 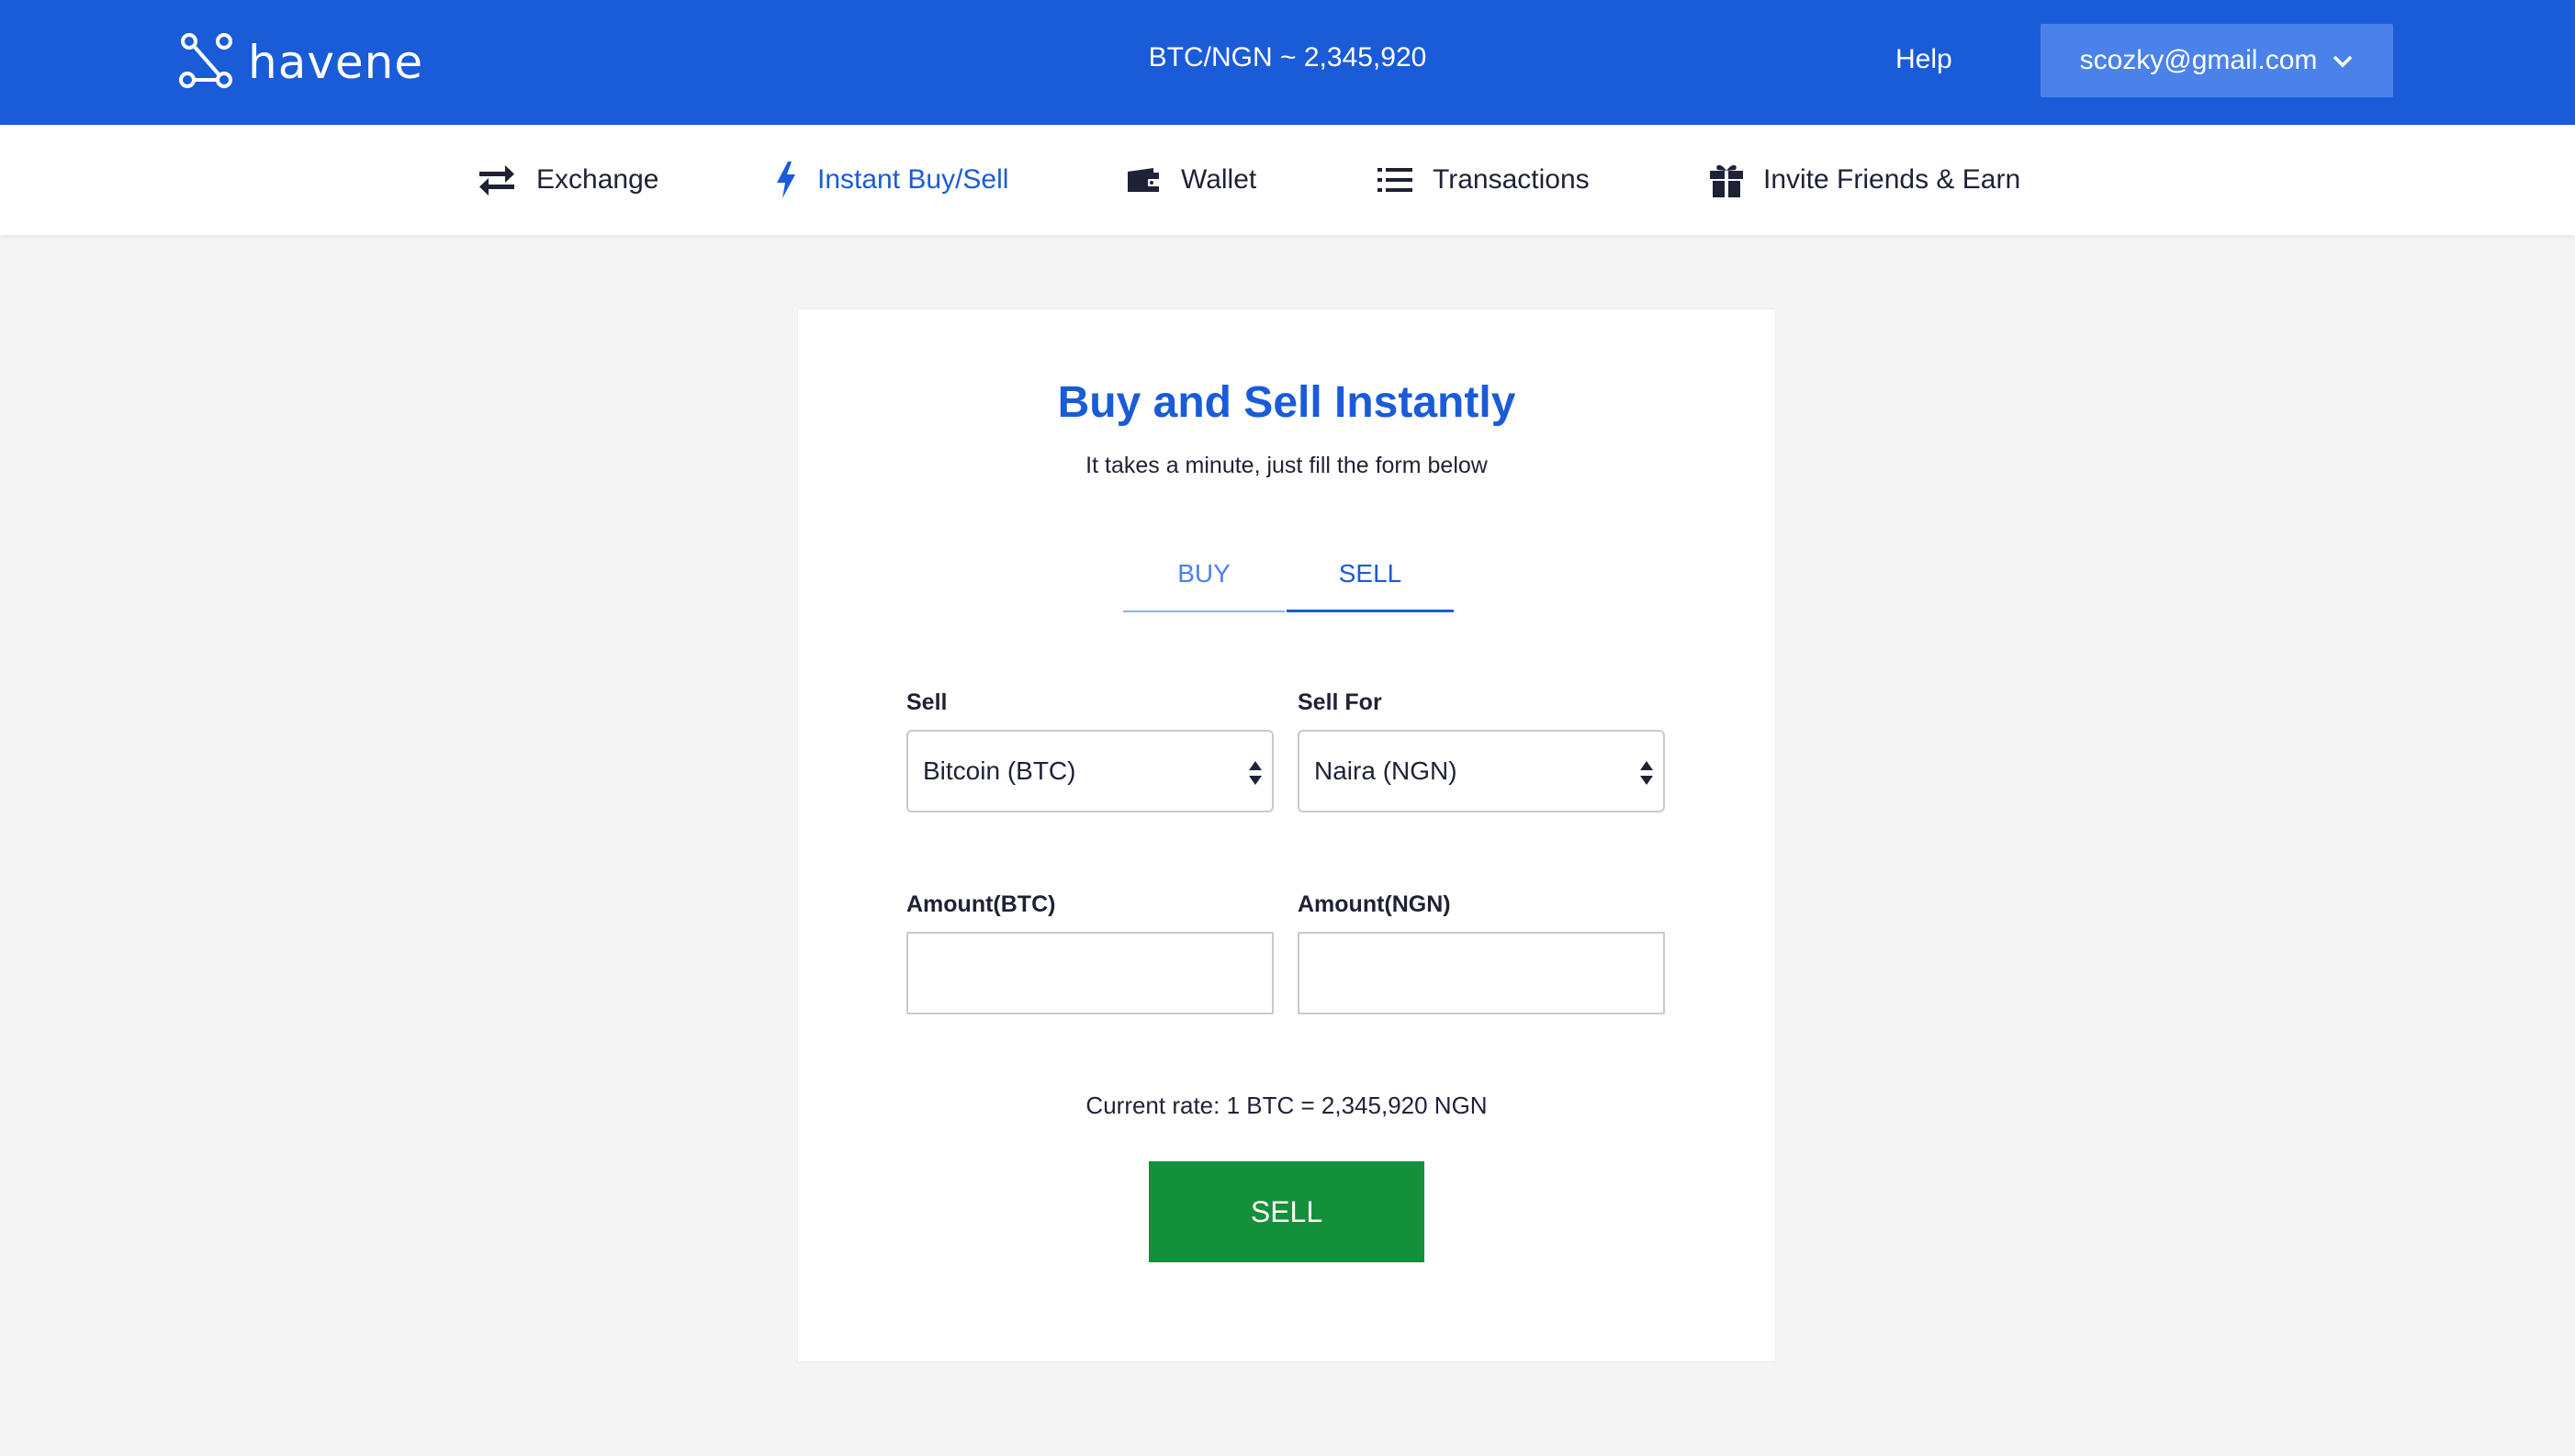 What do you see at coordinates (1395, 180) in the screenshot?
I see `list-icon` at bounding box center [1395, 180].